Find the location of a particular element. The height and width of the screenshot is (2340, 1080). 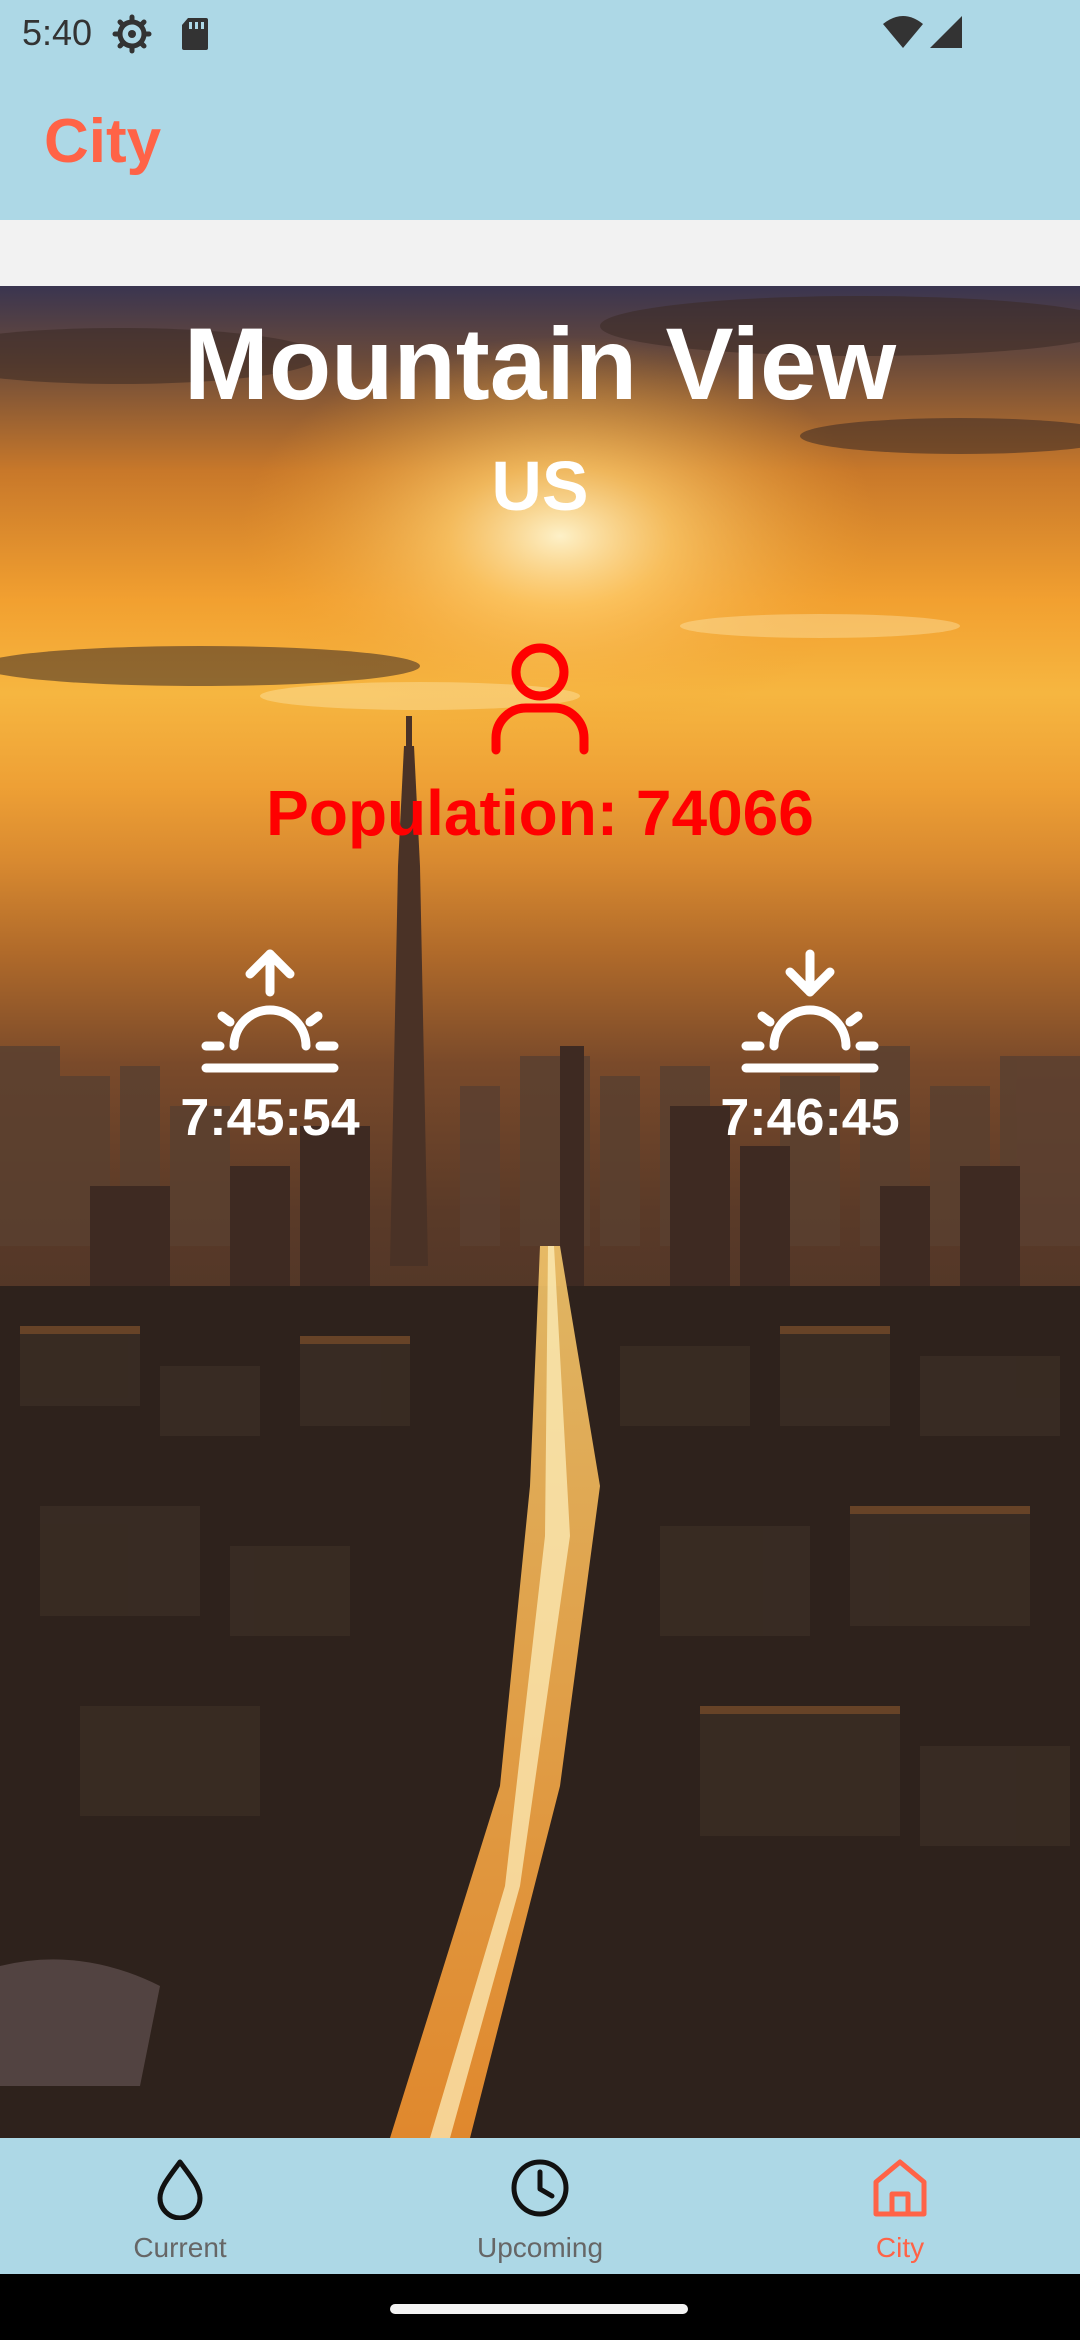

country-code: US is located at coordinates (540, 486).